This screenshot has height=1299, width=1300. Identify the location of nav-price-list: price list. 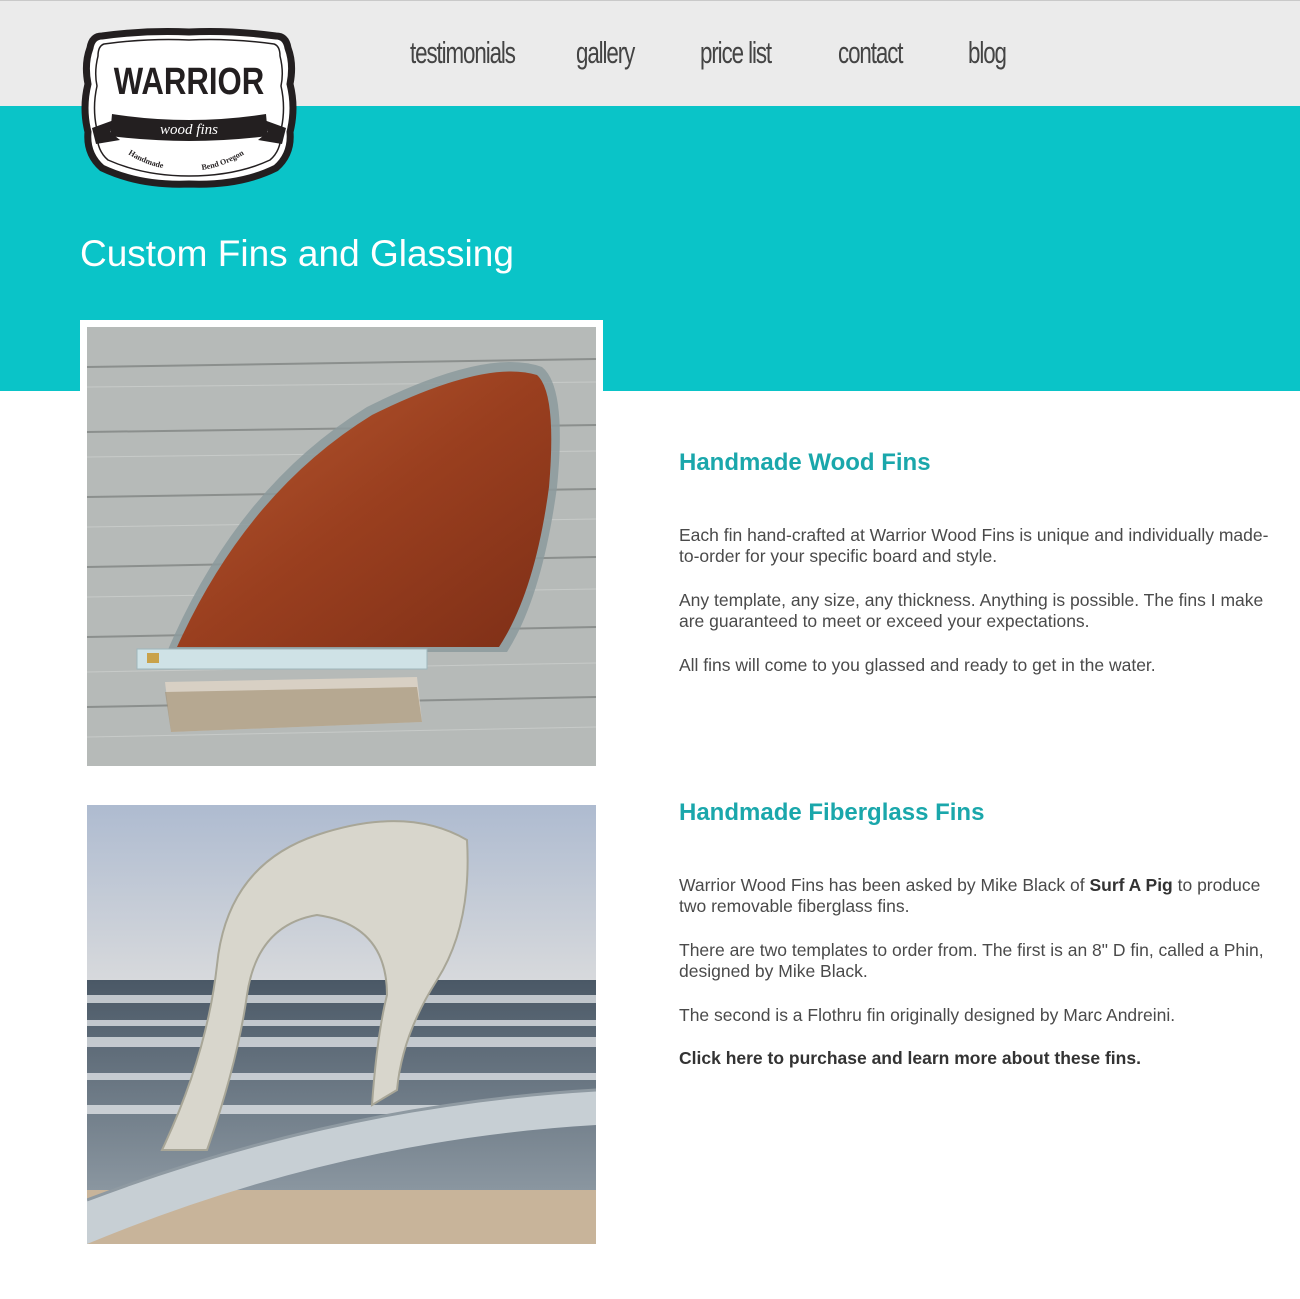
(736, 53).